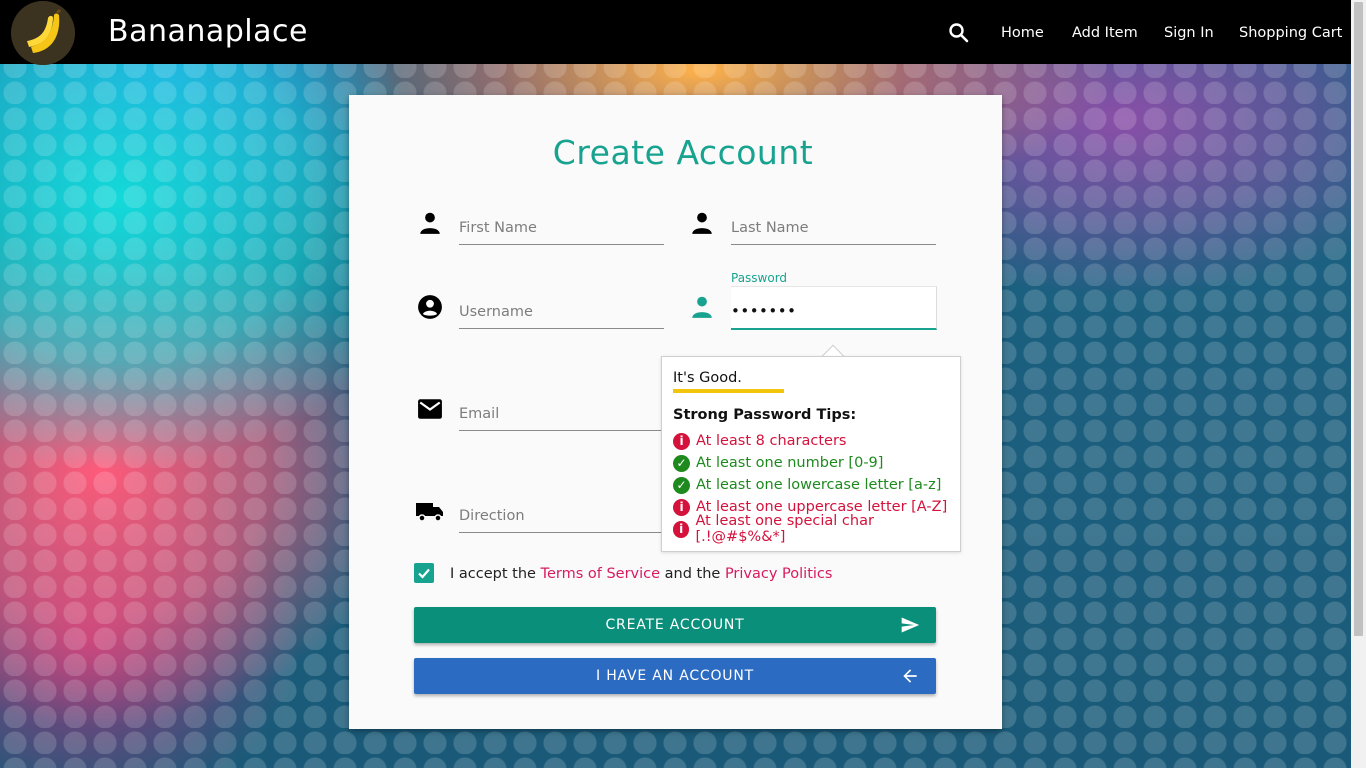  What do you see at coordinates (784, 529) in the screenshot?
I see `rule-text: At least one special char [.!@#$%&*]` at bounding box center [784, 529].